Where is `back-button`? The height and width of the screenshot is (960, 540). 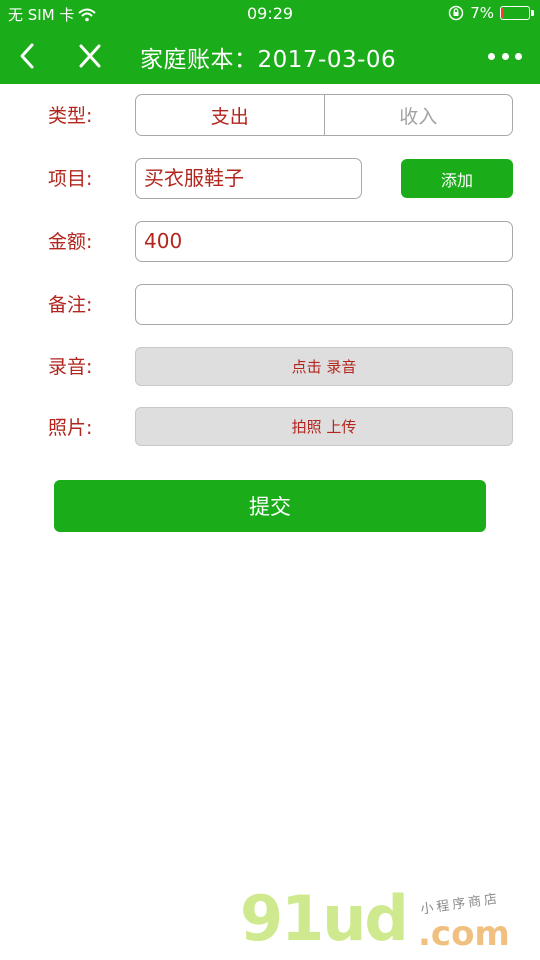
back-button is located at coordinates (28, 56).